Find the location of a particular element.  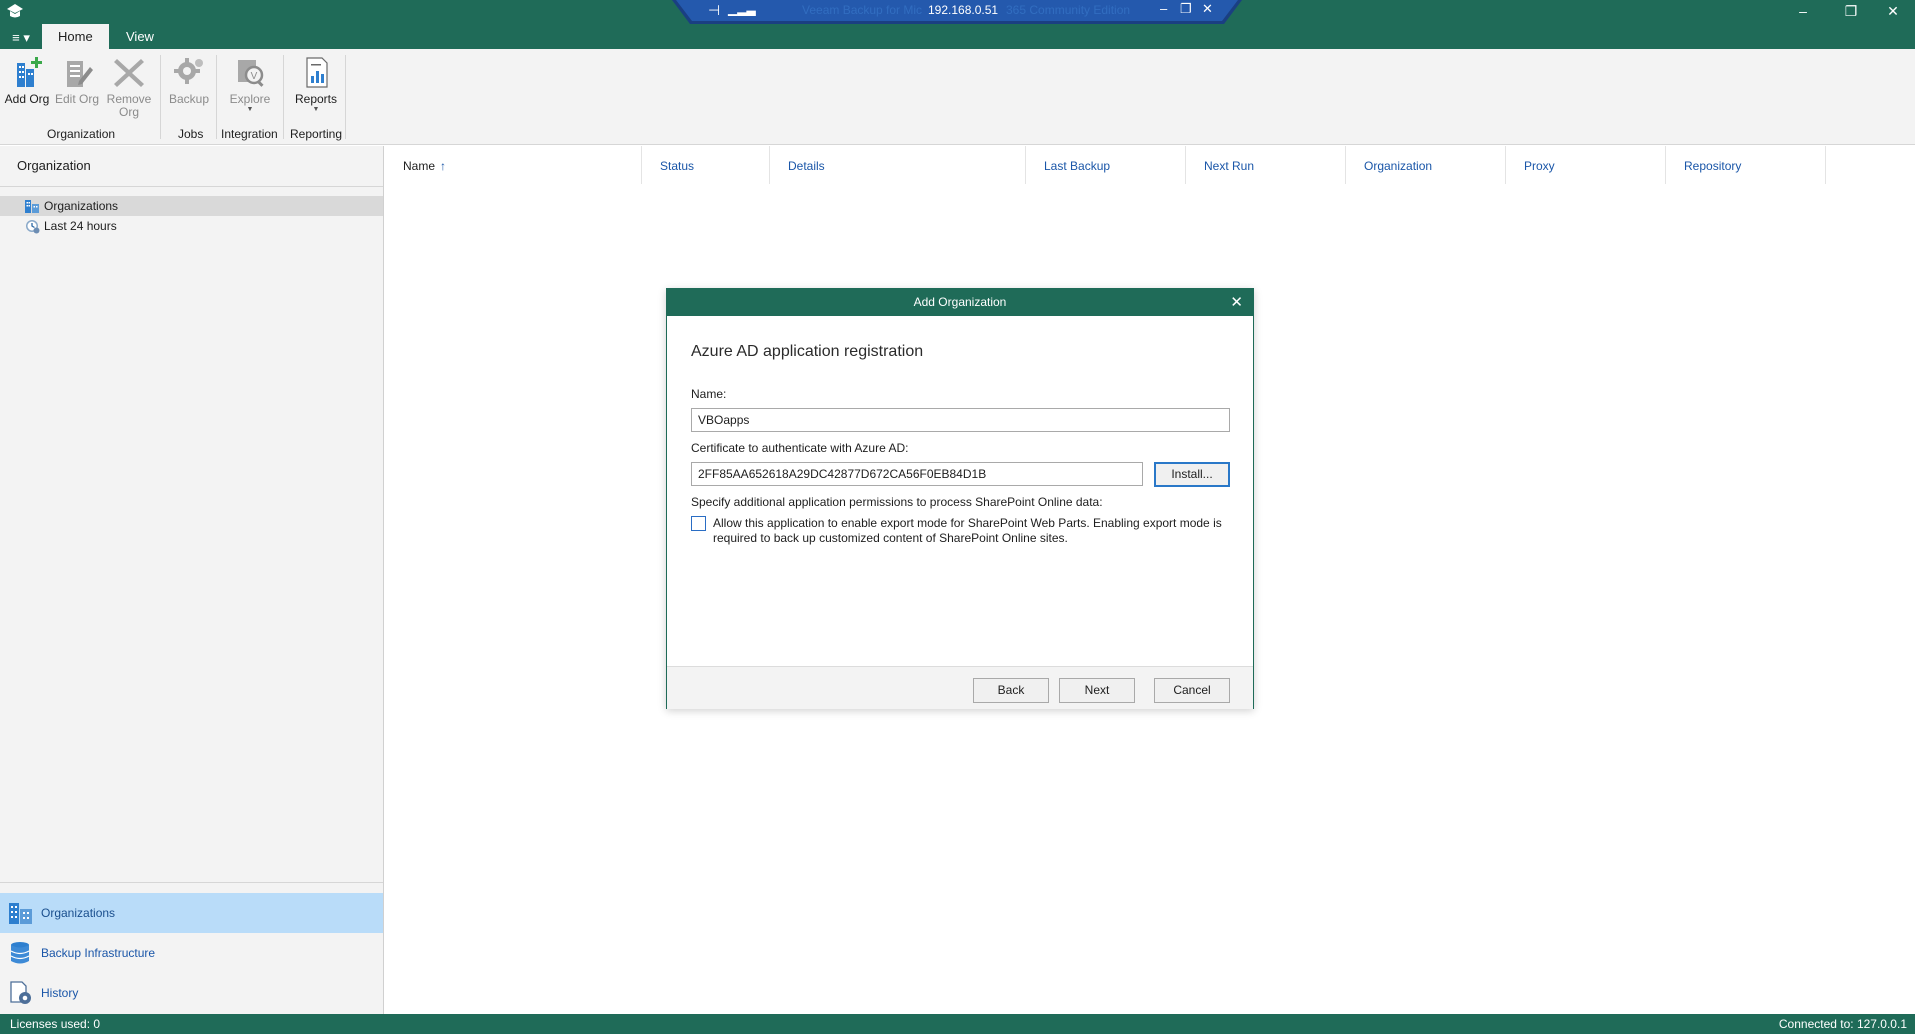

explore-icon: V is located at coordinates (251, 73).